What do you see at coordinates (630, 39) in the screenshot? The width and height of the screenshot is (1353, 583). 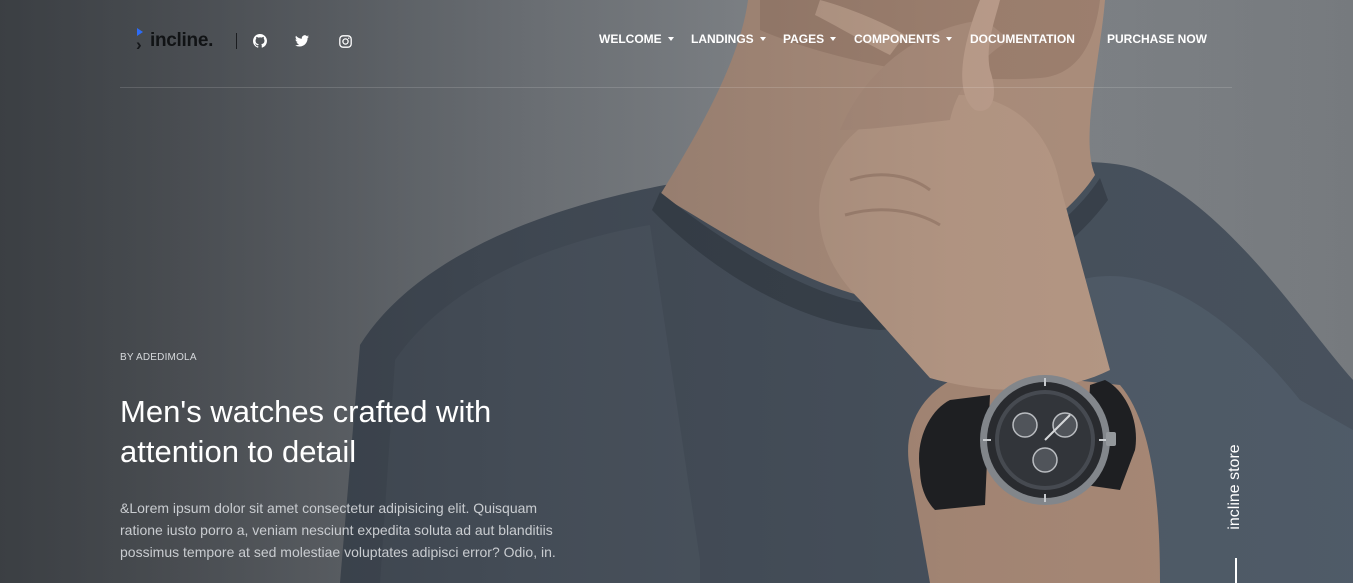 I see `nav-welcome-label: WELCOME` at bounding box center [630, 39].